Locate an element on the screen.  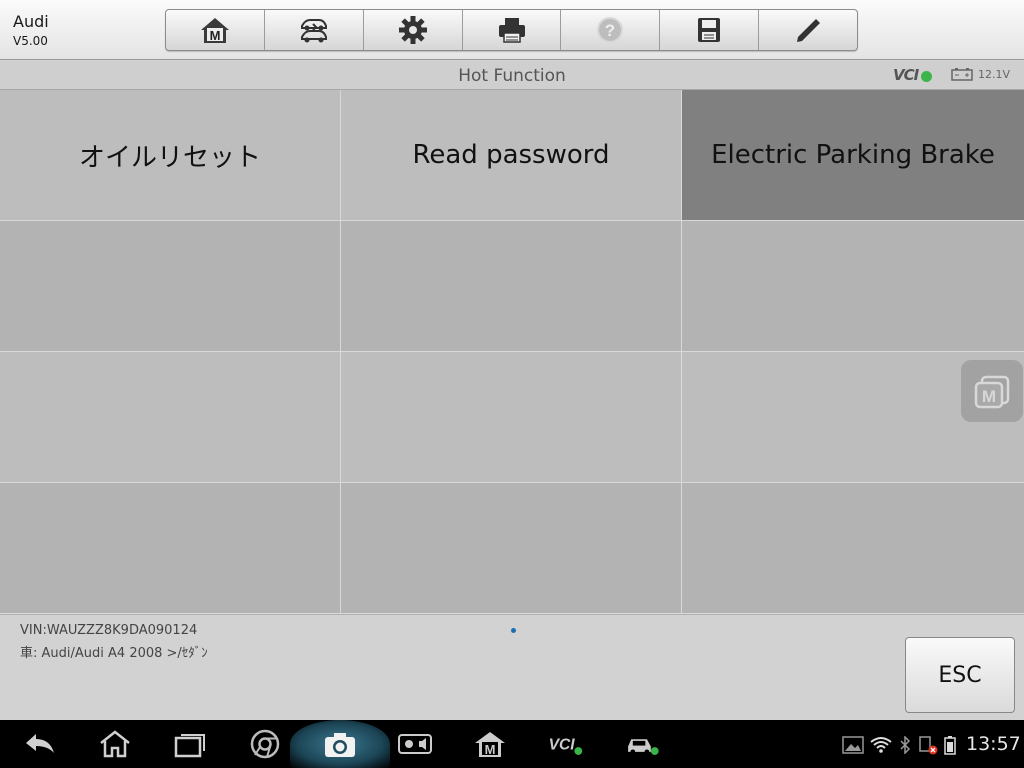
edit-pencil-icon is located at coordinates (809, 30).